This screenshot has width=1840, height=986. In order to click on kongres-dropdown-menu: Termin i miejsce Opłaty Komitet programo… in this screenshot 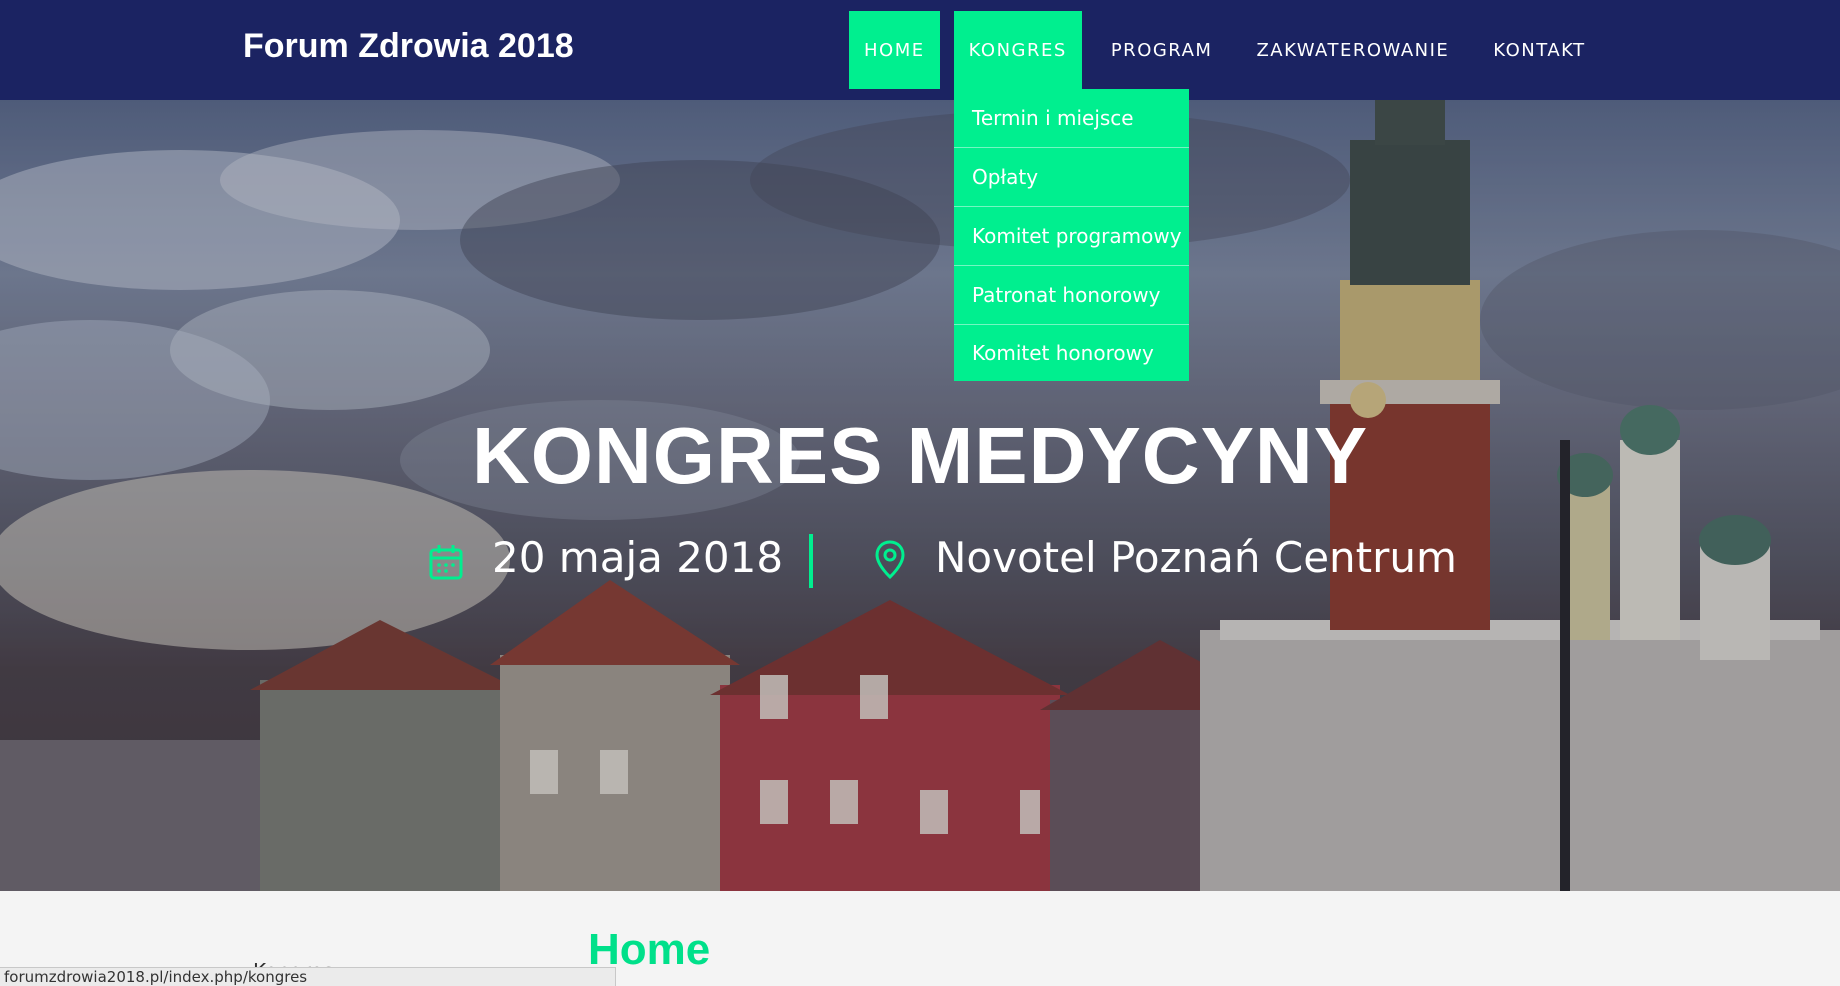, I will do `click(1071, 235)`.